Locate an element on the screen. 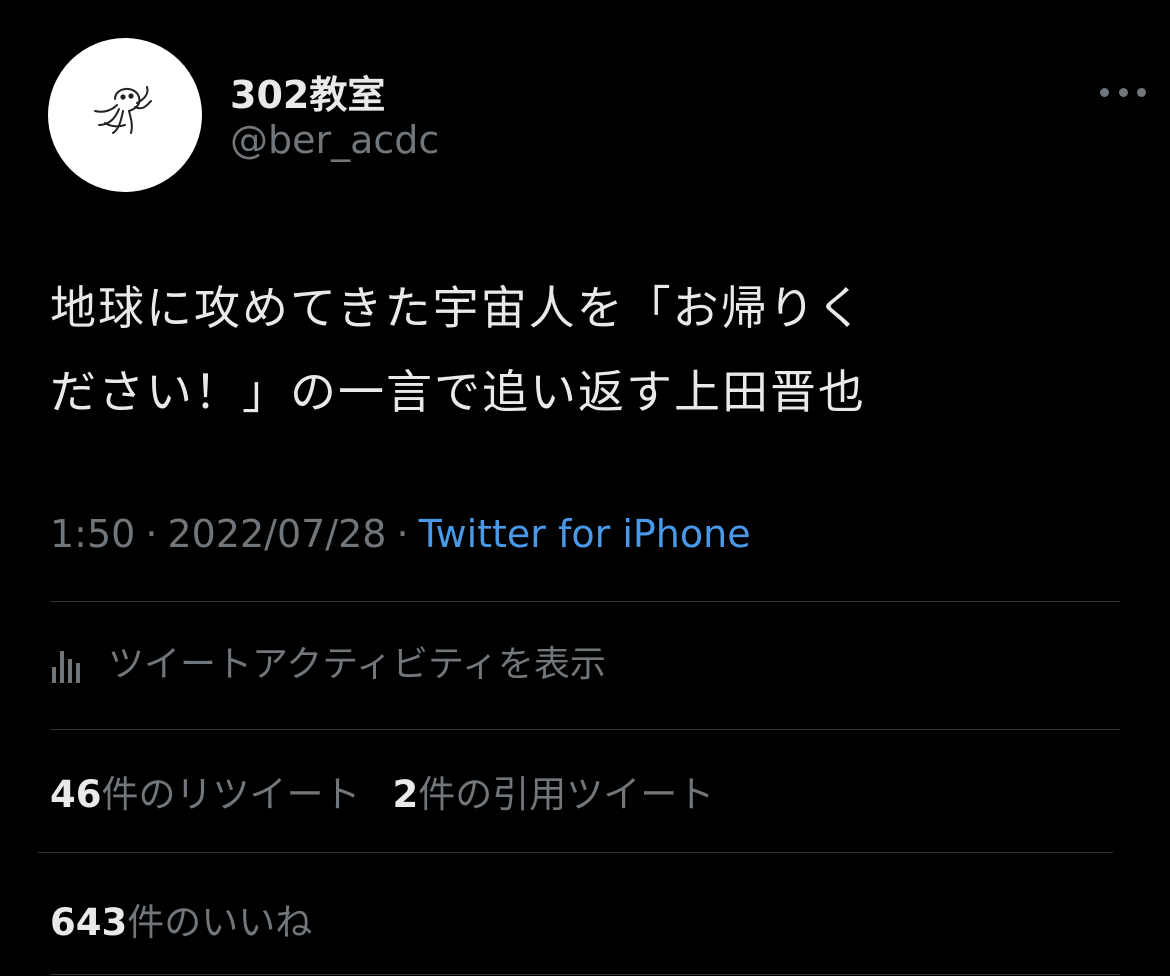 The height and width of the screenshot is (976, 1170). user-handle: @ber_acdc is located at coordinates (334, 140).